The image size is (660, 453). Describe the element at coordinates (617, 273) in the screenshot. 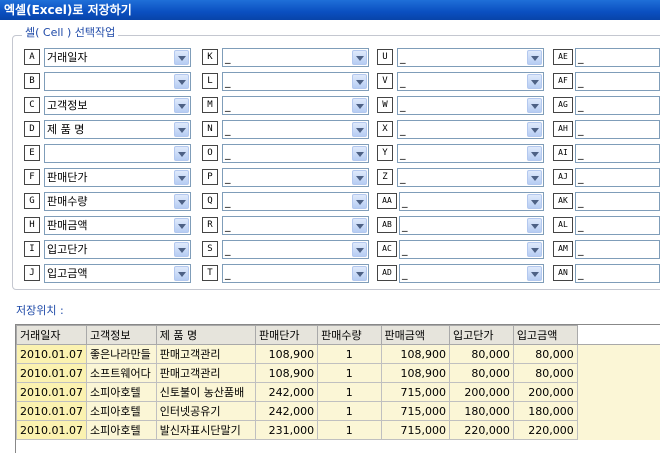

I see `column-select-an: _` at that location.